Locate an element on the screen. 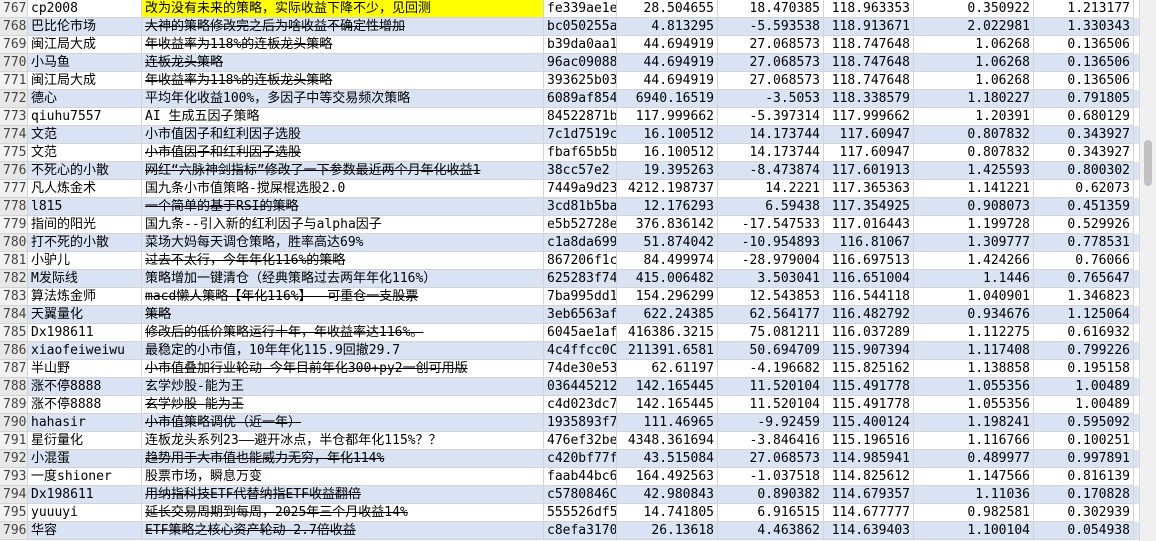 This screenshot has height=541, width=1156. value-cell-d: 0.350922 is located at coordinates (974, 9).